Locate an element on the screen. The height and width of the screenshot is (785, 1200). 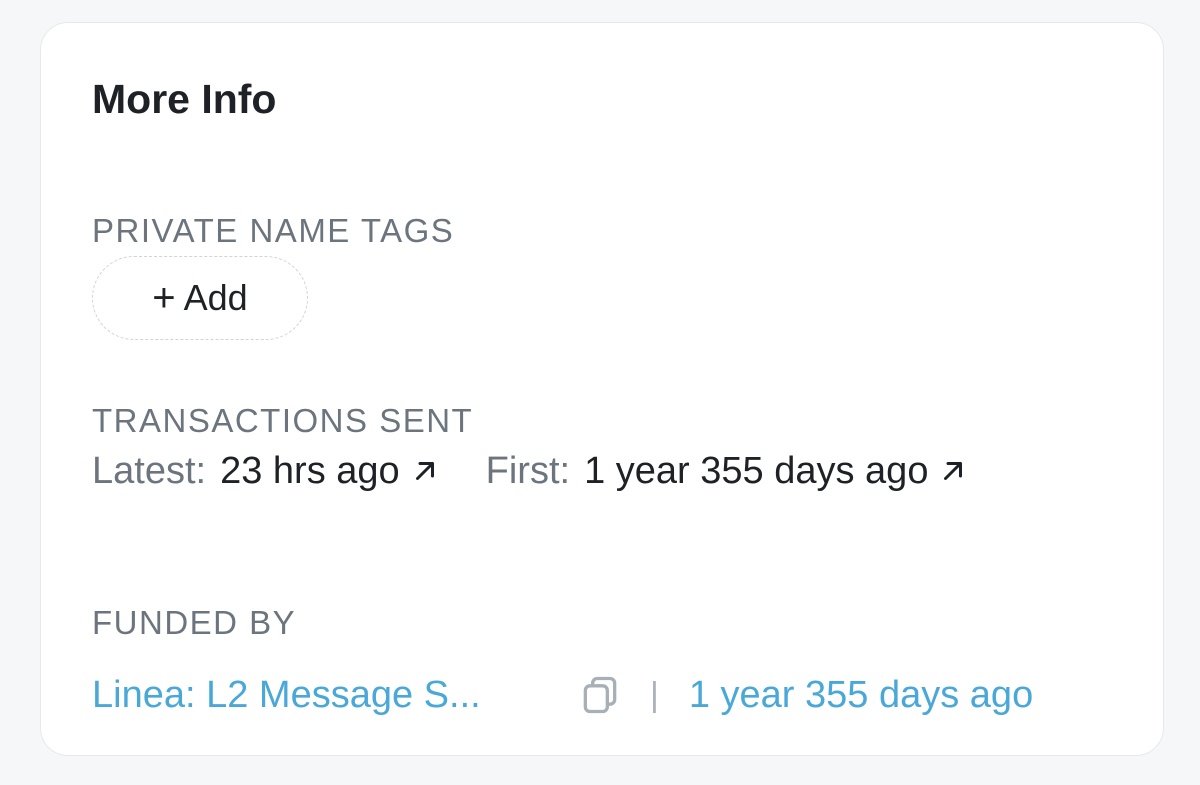
card-title: More Info is located at coordinates (184, 99).